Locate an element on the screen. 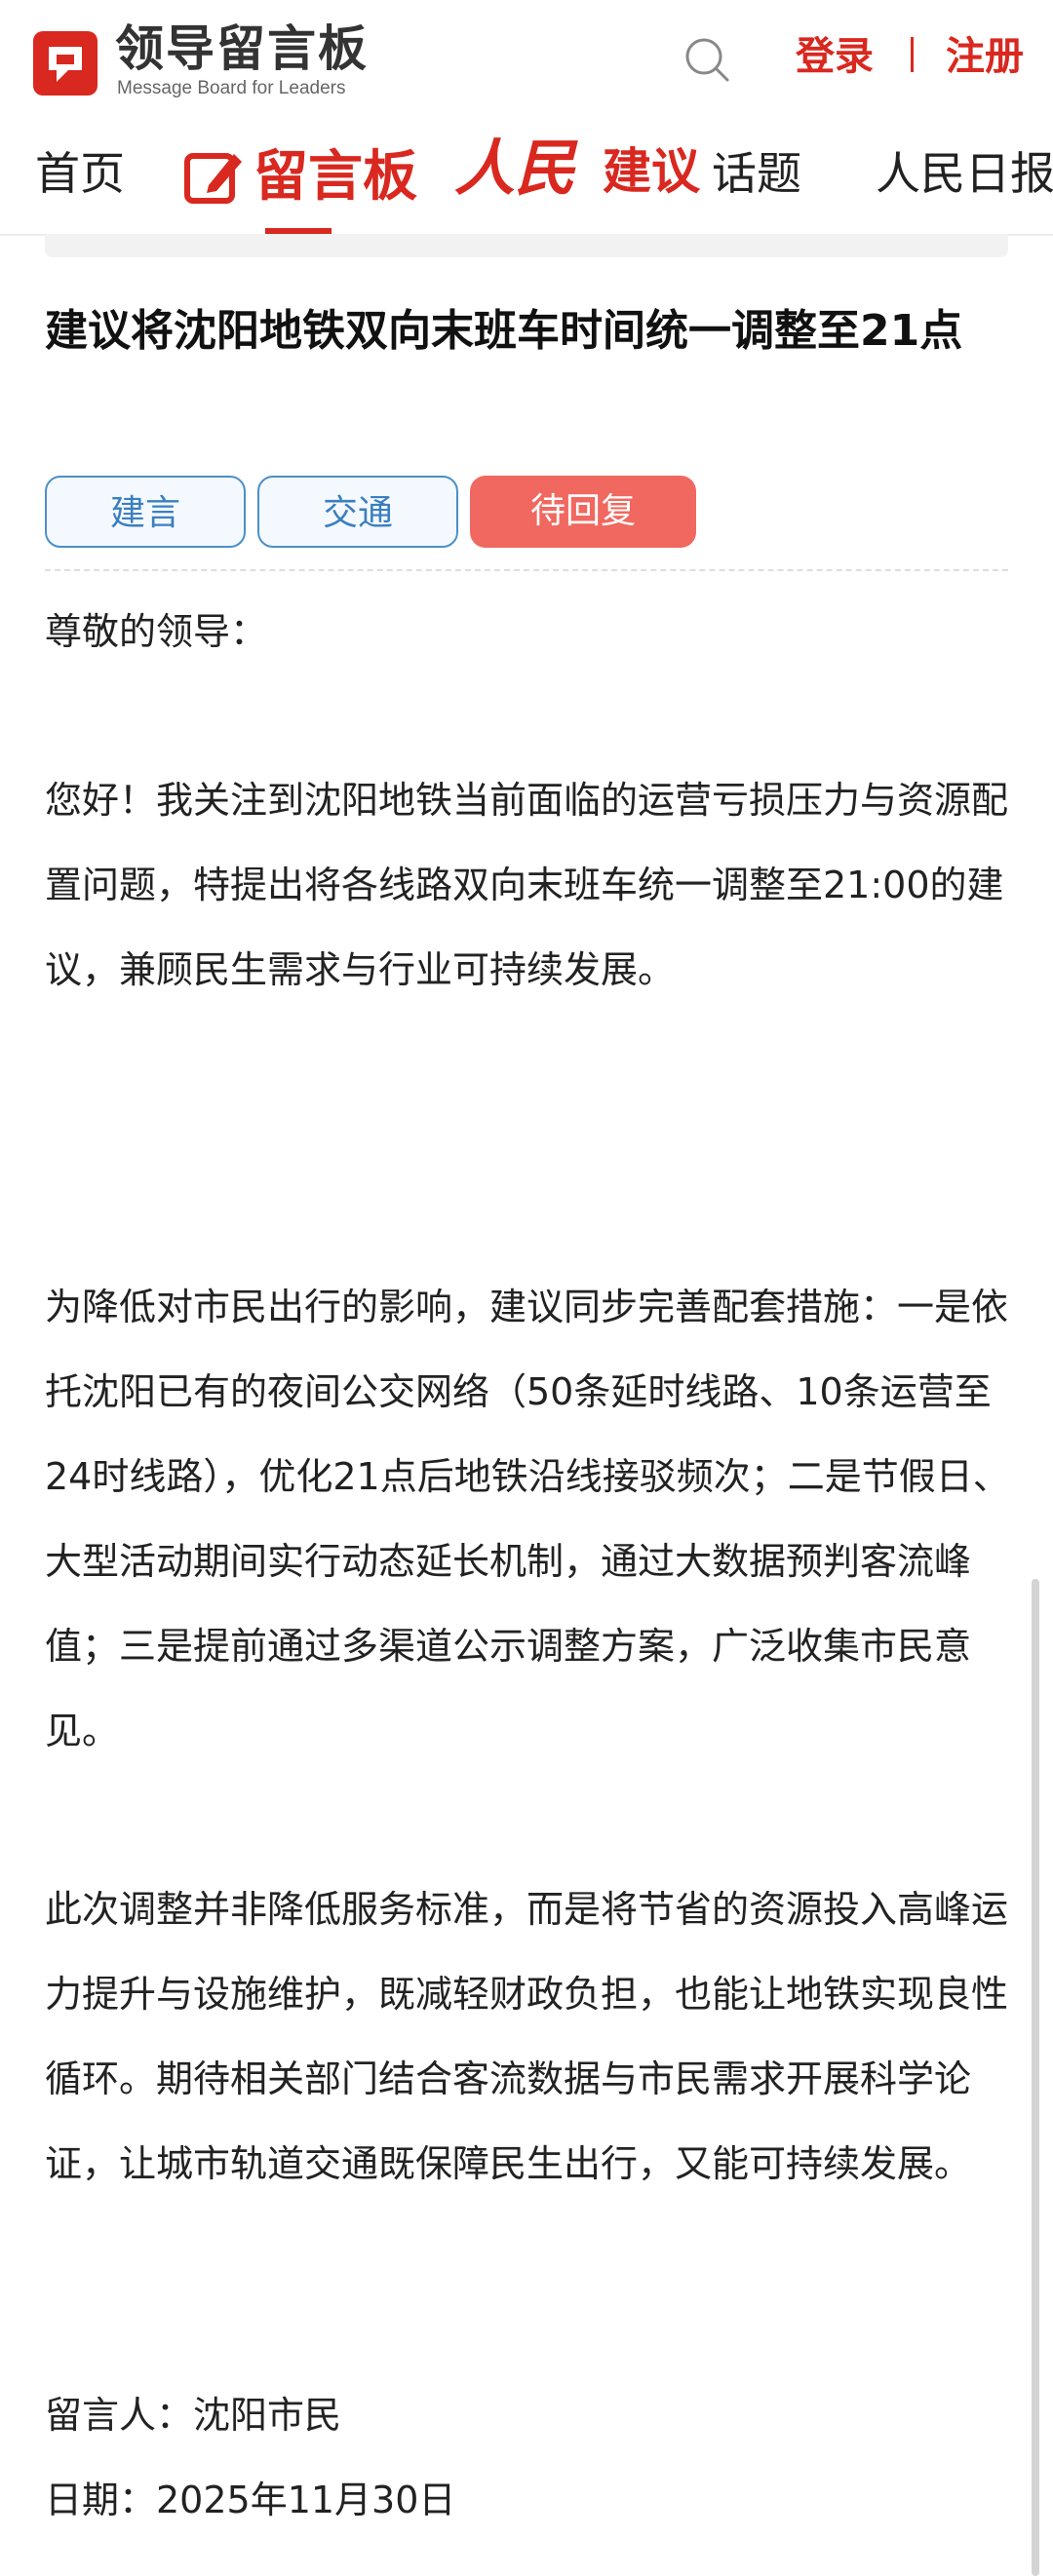  divider is located at coordinates (526, 570).